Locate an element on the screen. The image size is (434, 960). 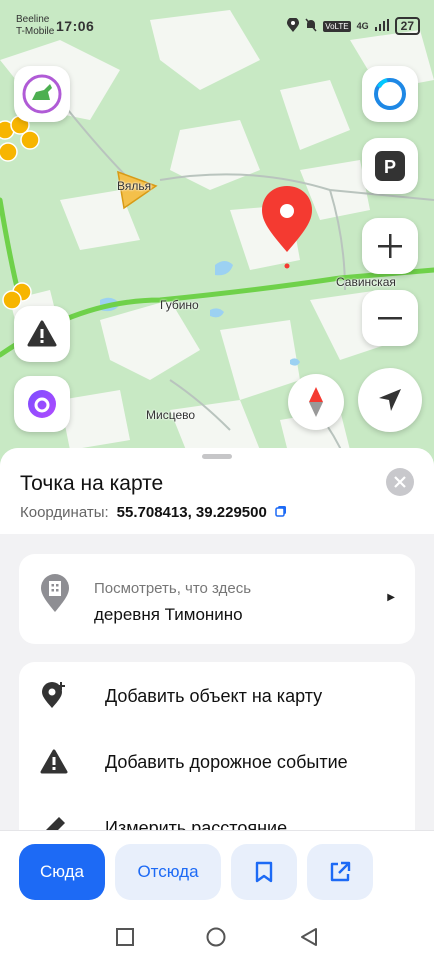
road-events-button is located at coordinates (42, 334).